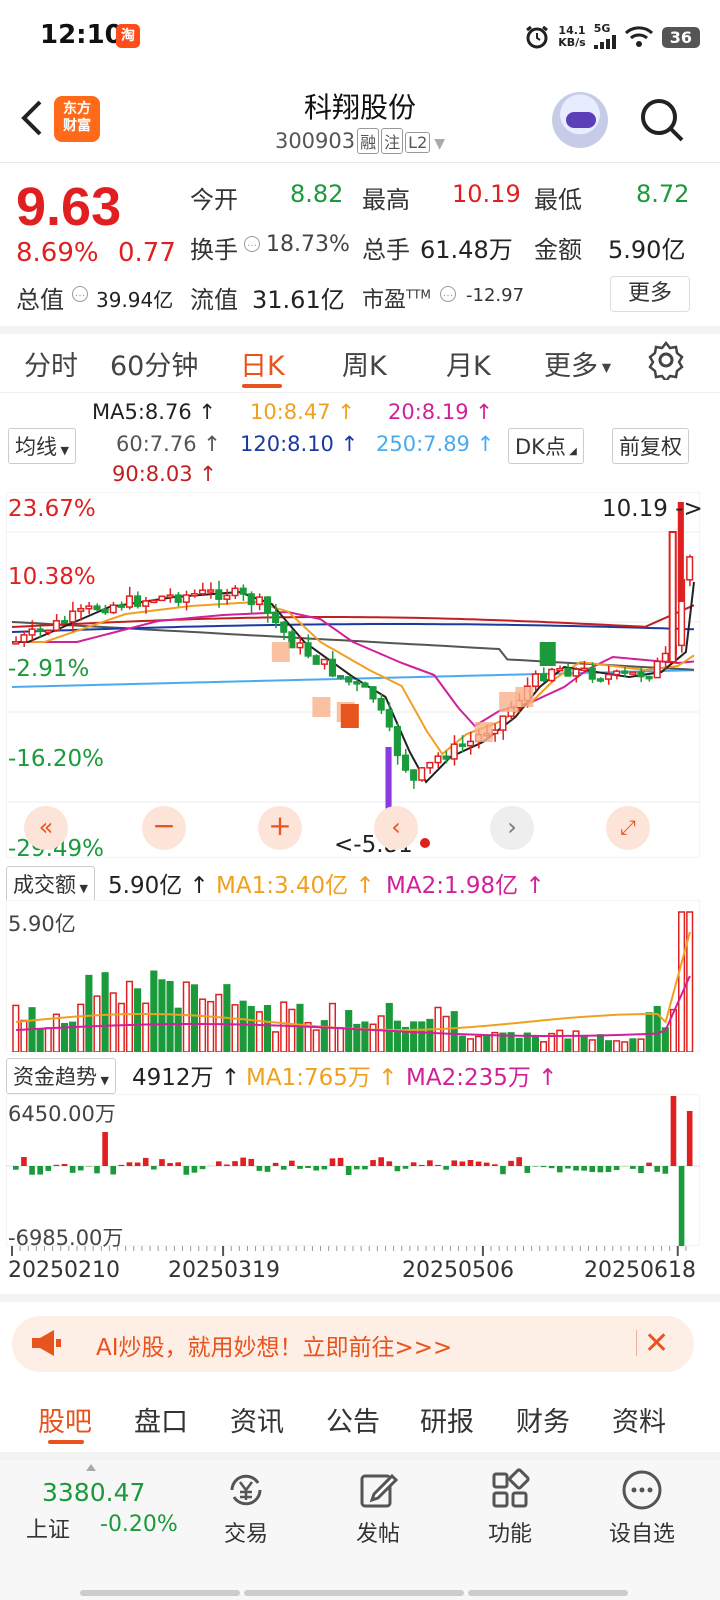 The width and height of the screenshot is (720, 1600). I want to click on tab-research: 研报, so click(447, 1419).